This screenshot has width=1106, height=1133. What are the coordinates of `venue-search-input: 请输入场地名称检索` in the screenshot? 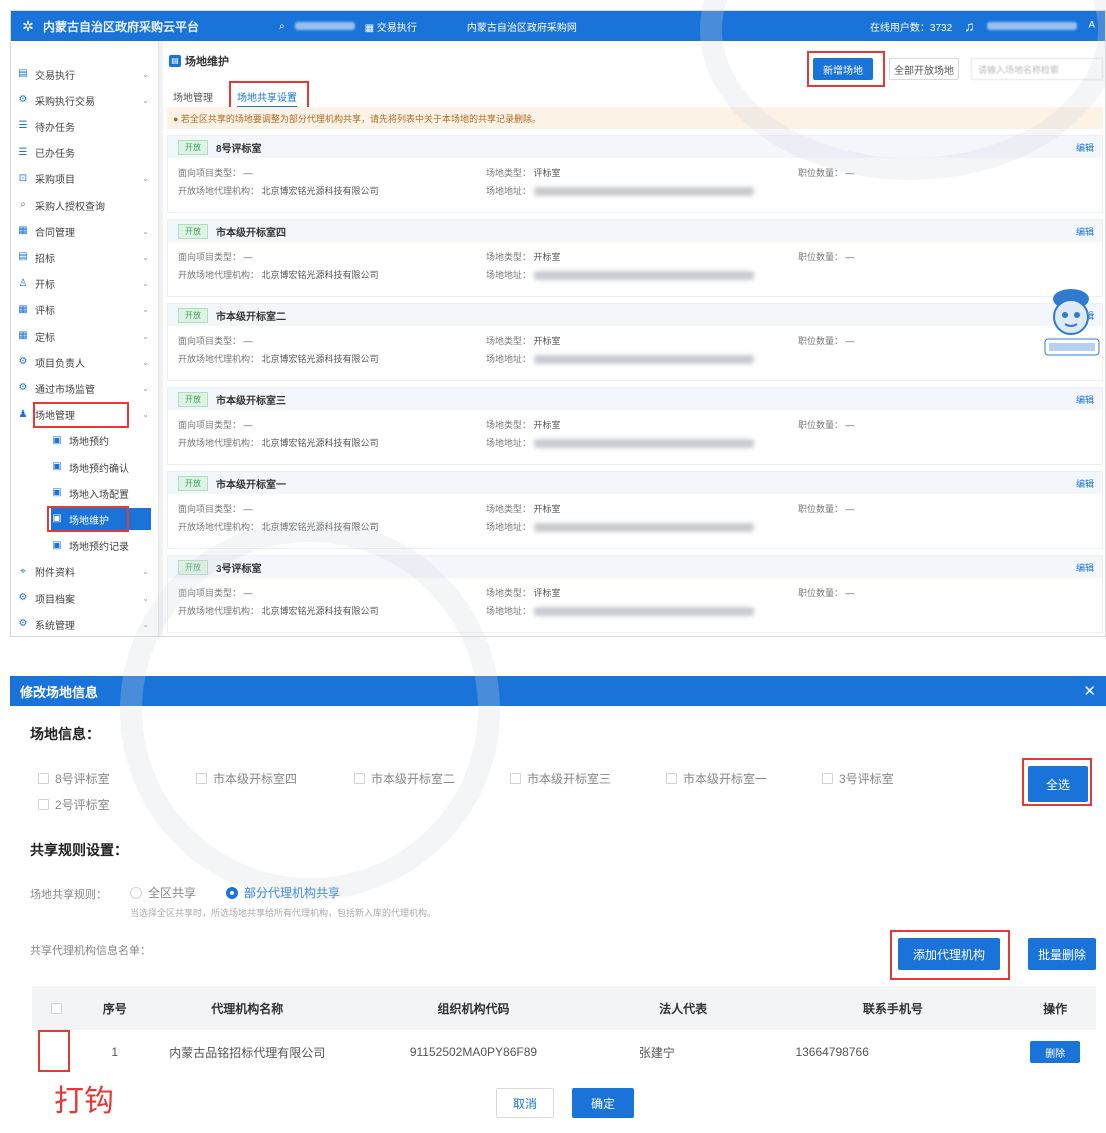 It's located at (1037, 69).